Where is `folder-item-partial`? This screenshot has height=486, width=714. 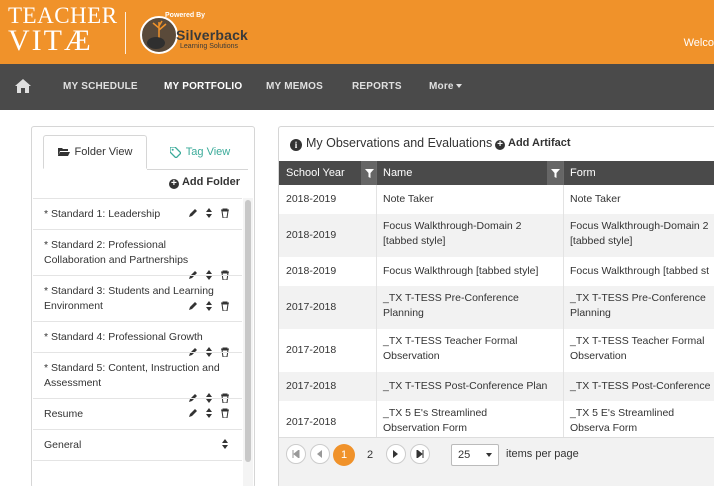 folder-item-partial is located at coordinates (137, 473).